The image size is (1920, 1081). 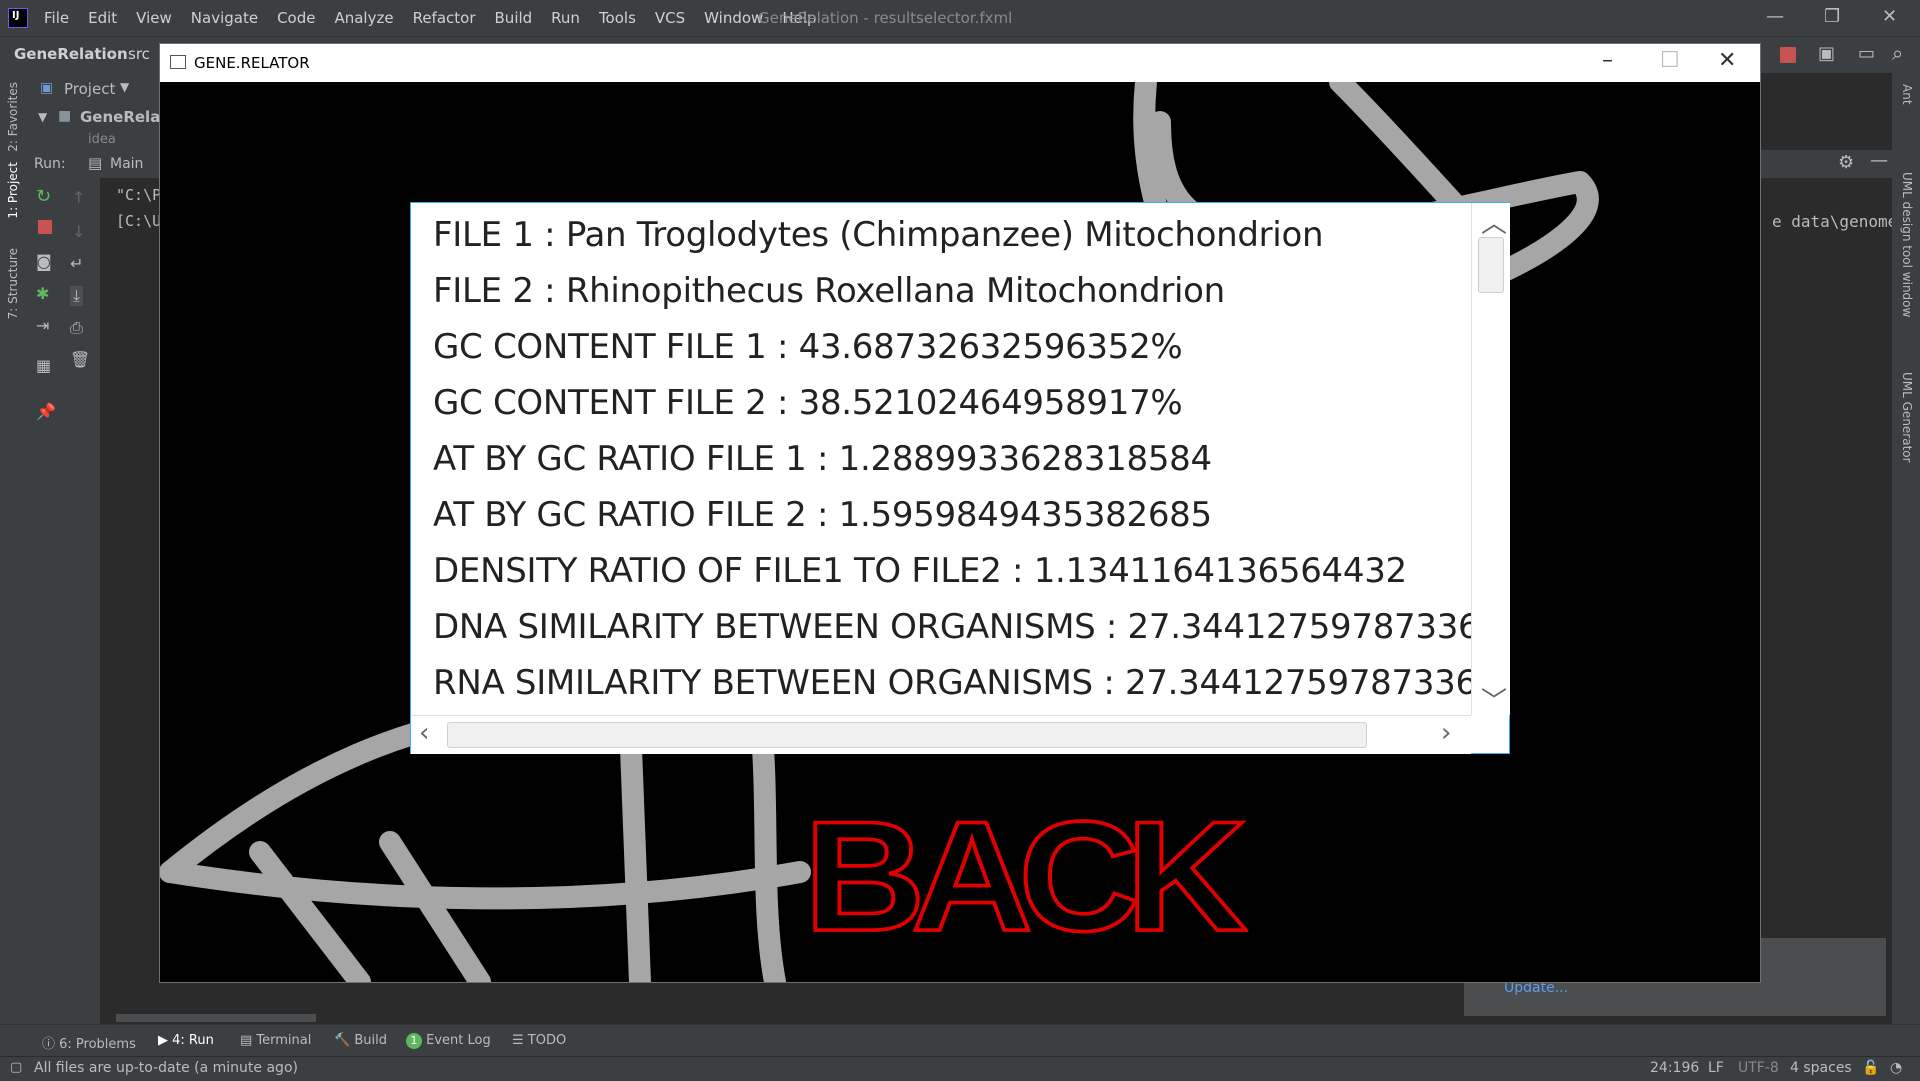 What do you see at coordinates (1491, 265) in the screenshot?
I see `vertical-scroll-thumb` at bounding box center [1491, 265].